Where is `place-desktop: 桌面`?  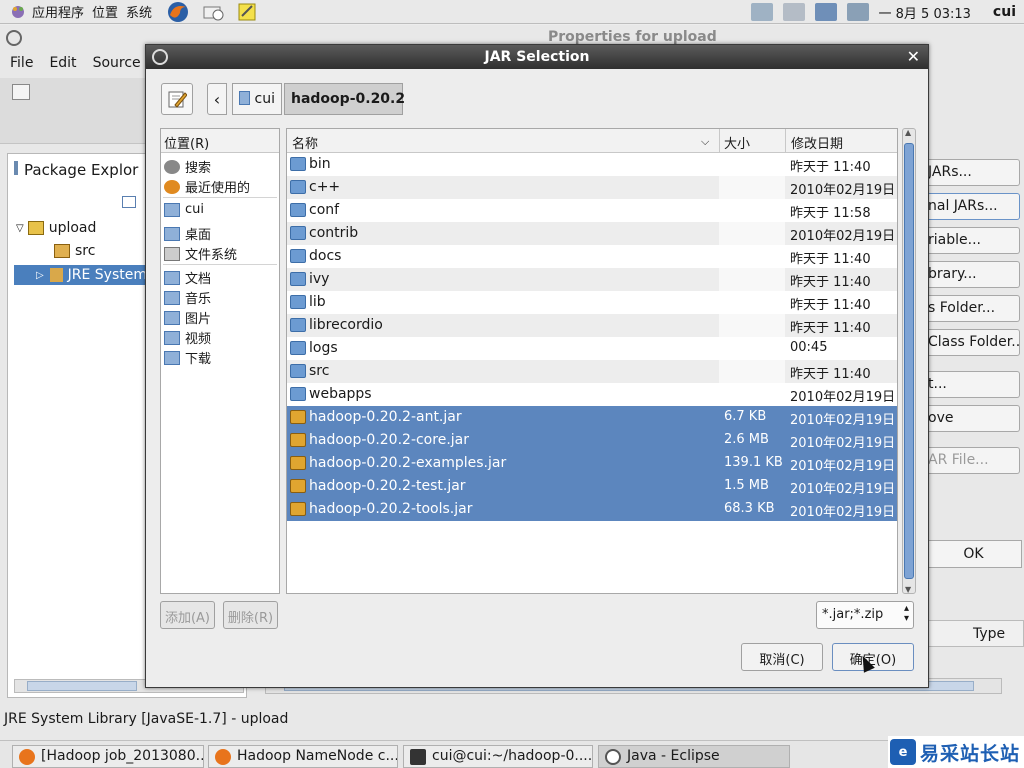 place-desktop: 桌面 is located at coordinates (187, 233).